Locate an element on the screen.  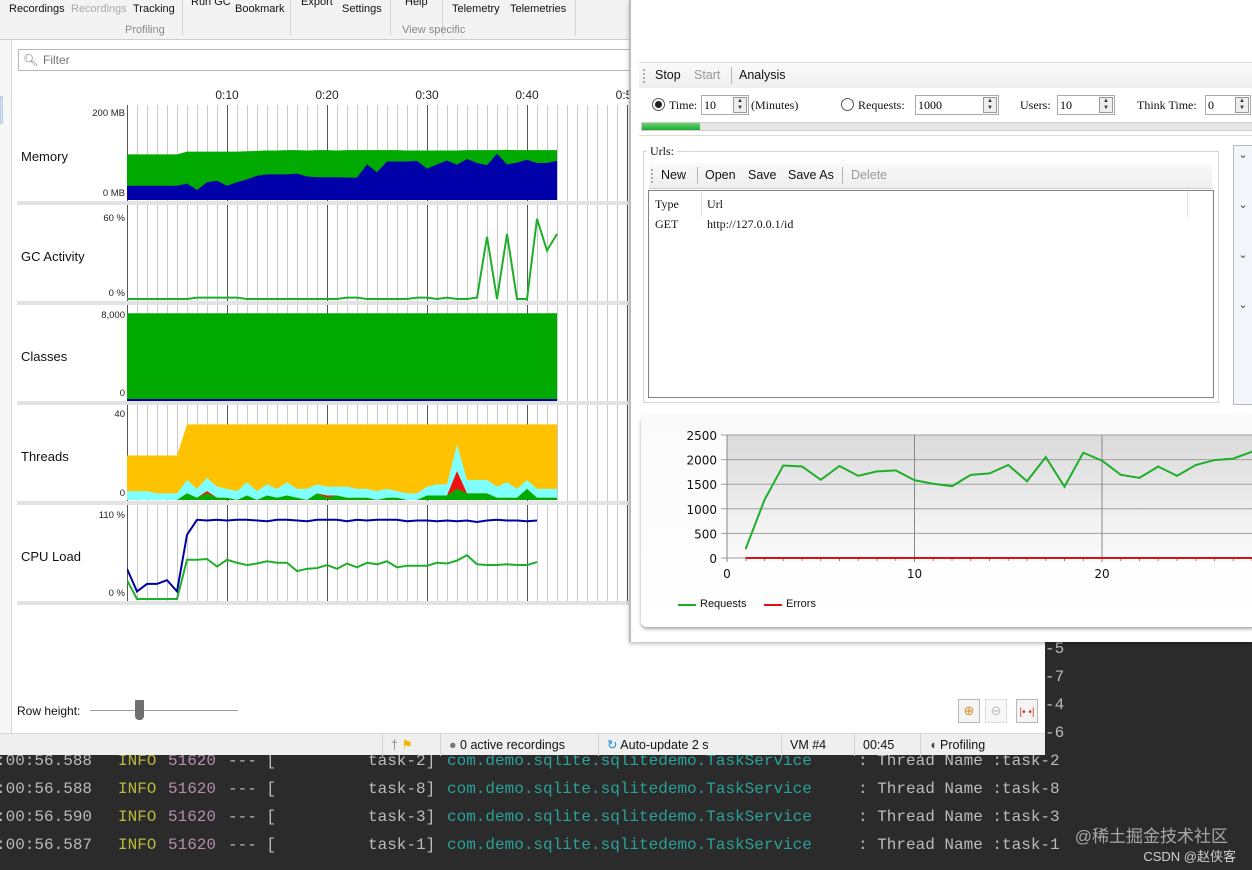
log-pid: 51620 is located at coordinates (192, 845).